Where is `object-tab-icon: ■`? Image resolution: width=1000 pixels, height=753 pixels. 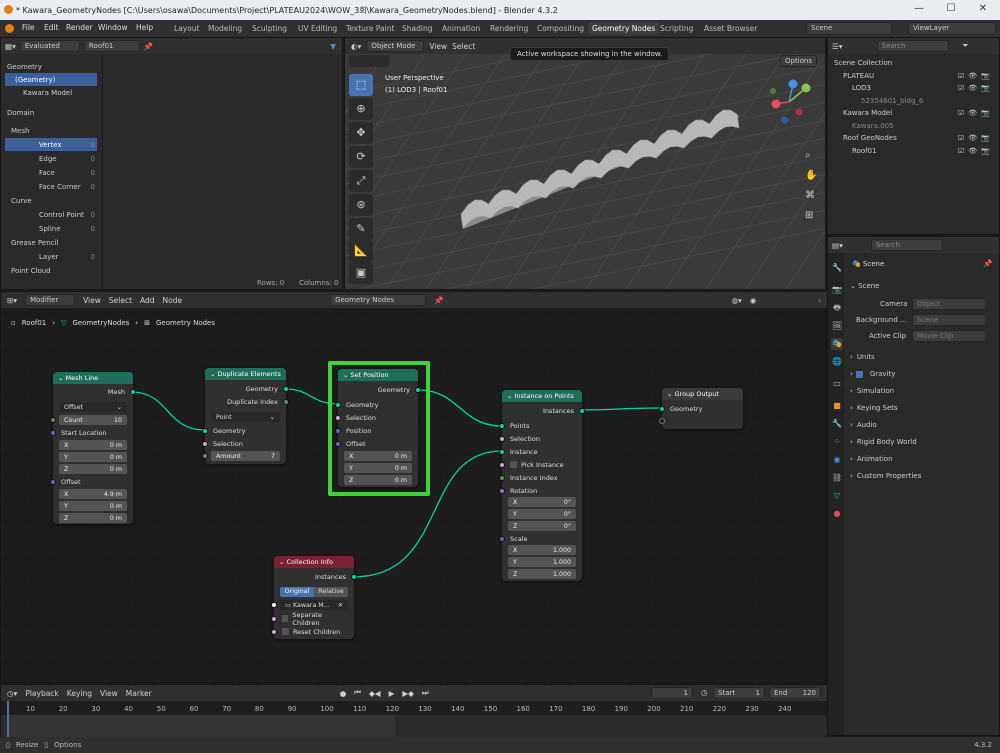 object-tab-icon: ■ is located at coordinates (837, 406).